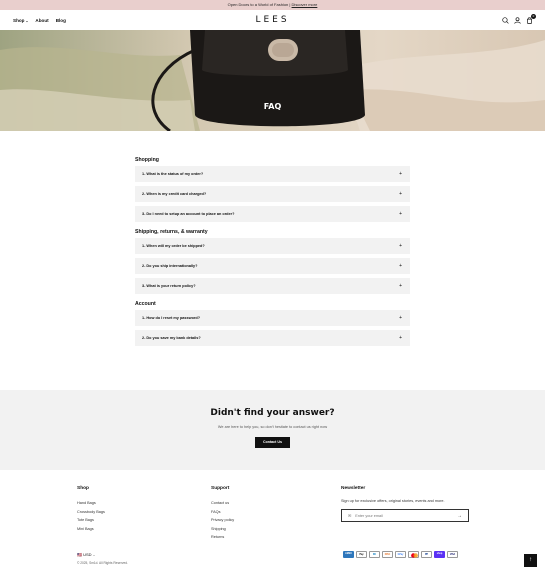 The image size is (545, 581). I want to click on amex-icon: AMEX, so click(348, 554).